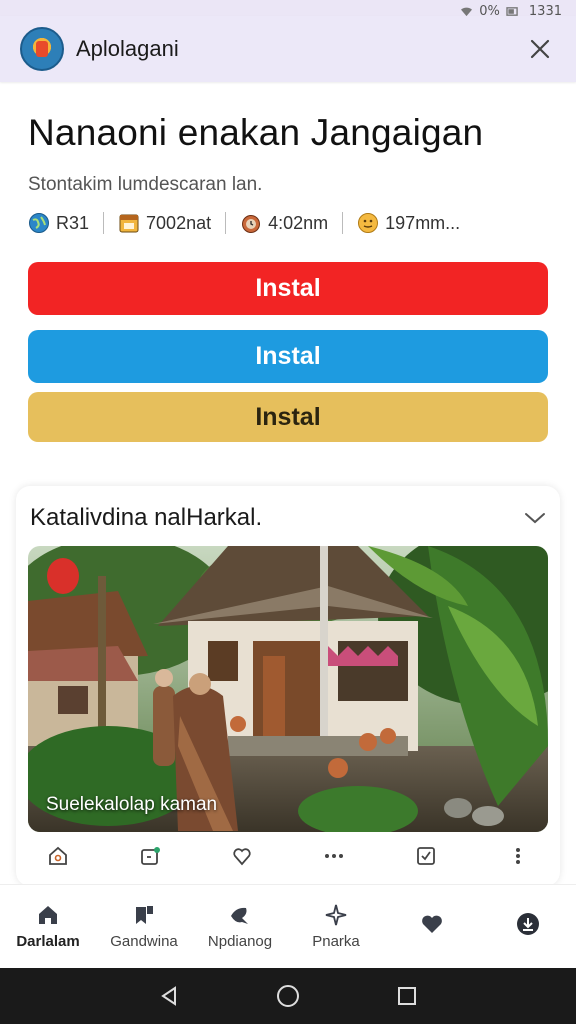 The width and height of the screenshot is (576, 1024). Describe the element at coordinates (288, 356) in the screenshot. I see `install-button-secondary: Instal` at that location.